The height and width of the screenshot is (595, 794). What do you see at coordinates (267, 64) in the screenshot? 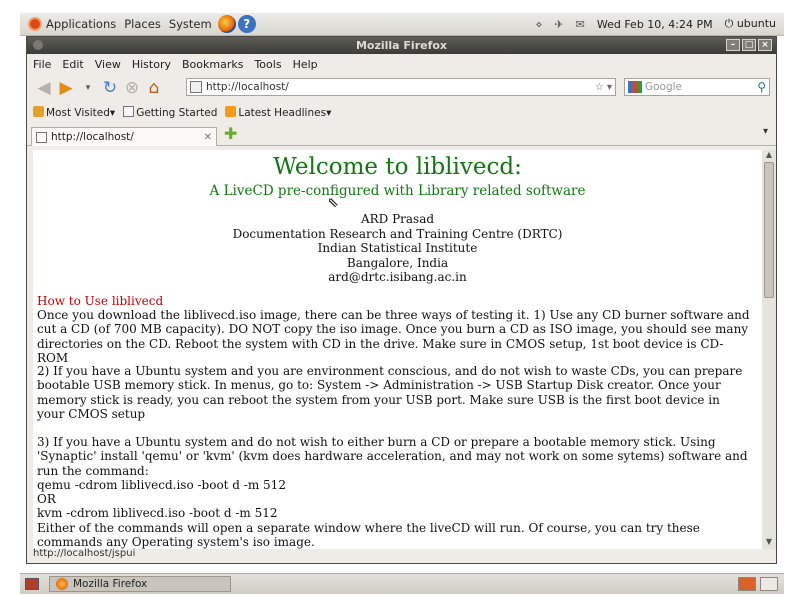
I see `menu-tools: Tools` at bounding box center [267, 64].